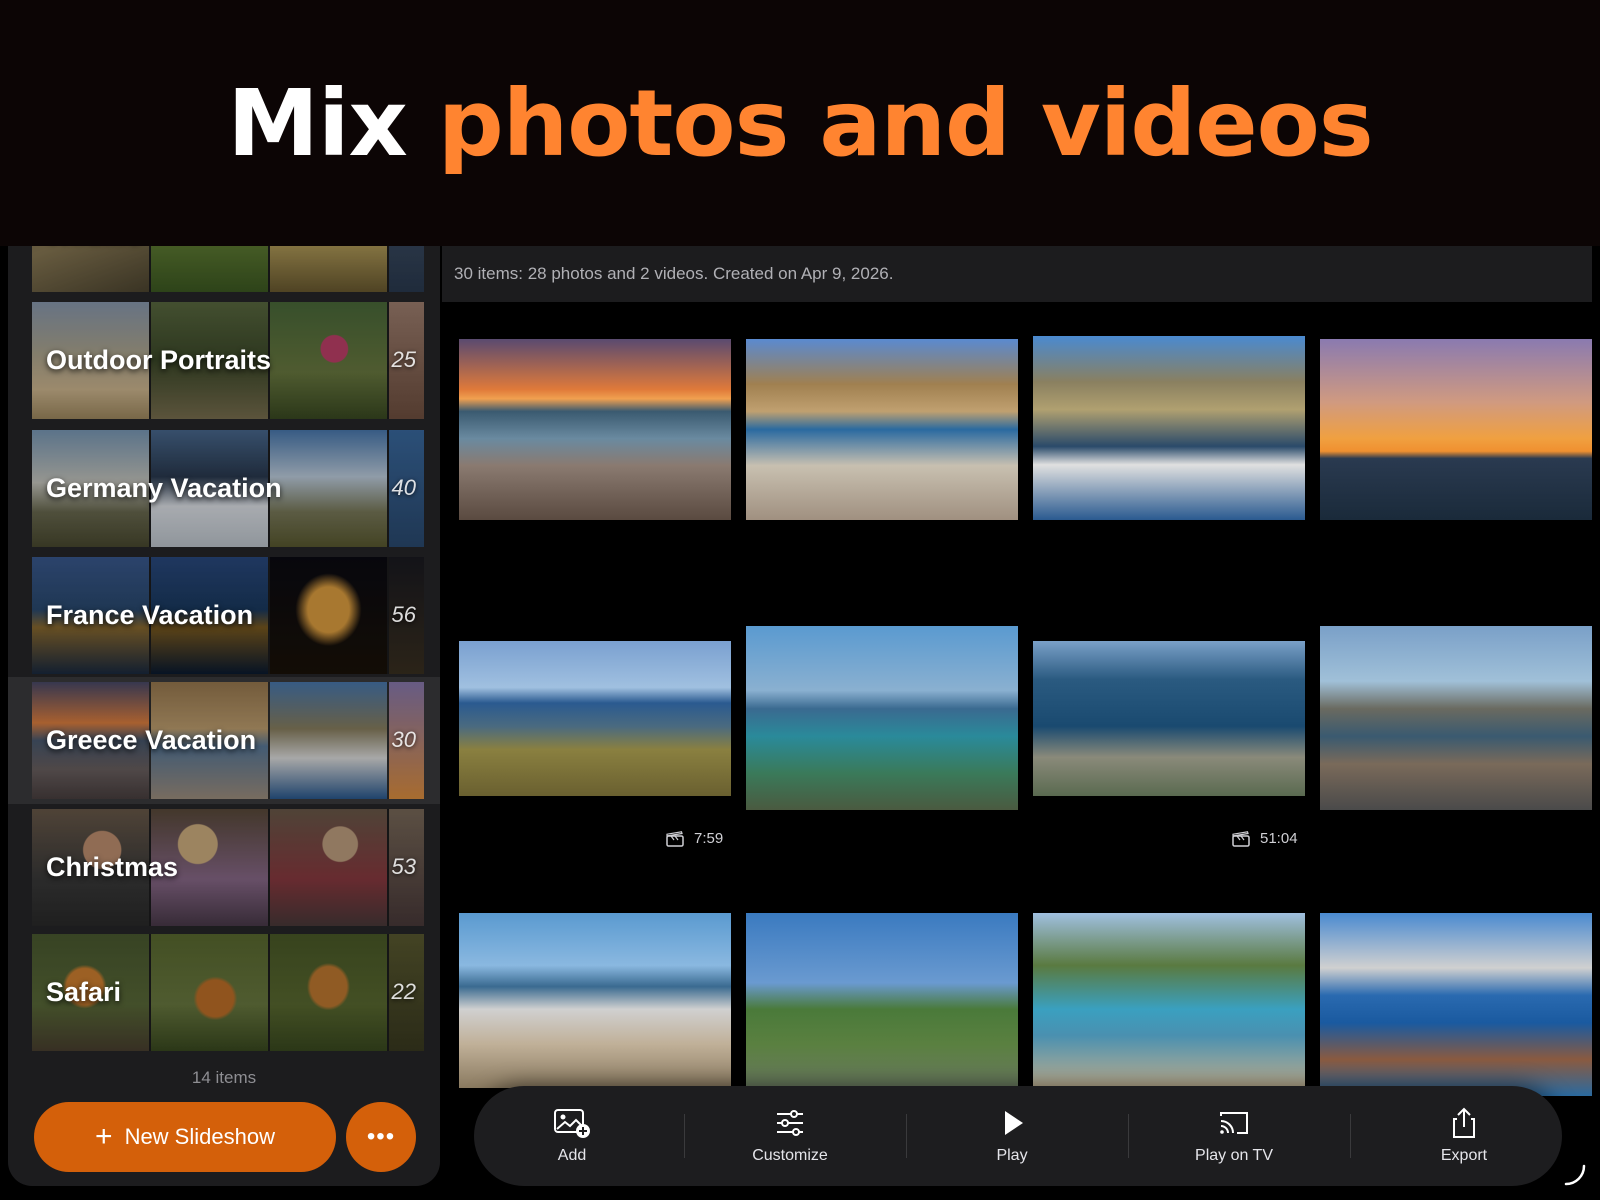 Image resolution: width=1600 pixels, height=1200 pixels. Describe the element at coordinates (1014, 1123) in the screenshot. I see `play-icon` at that location.